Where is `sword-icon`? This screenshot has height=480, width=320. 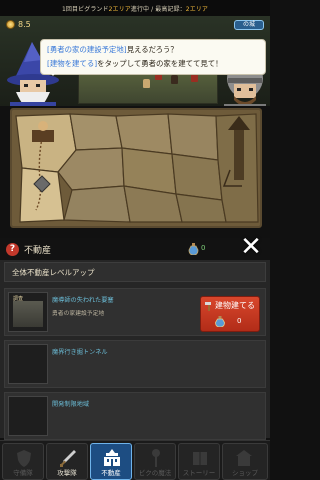
sword-icon is located at coordinates (68, 458).